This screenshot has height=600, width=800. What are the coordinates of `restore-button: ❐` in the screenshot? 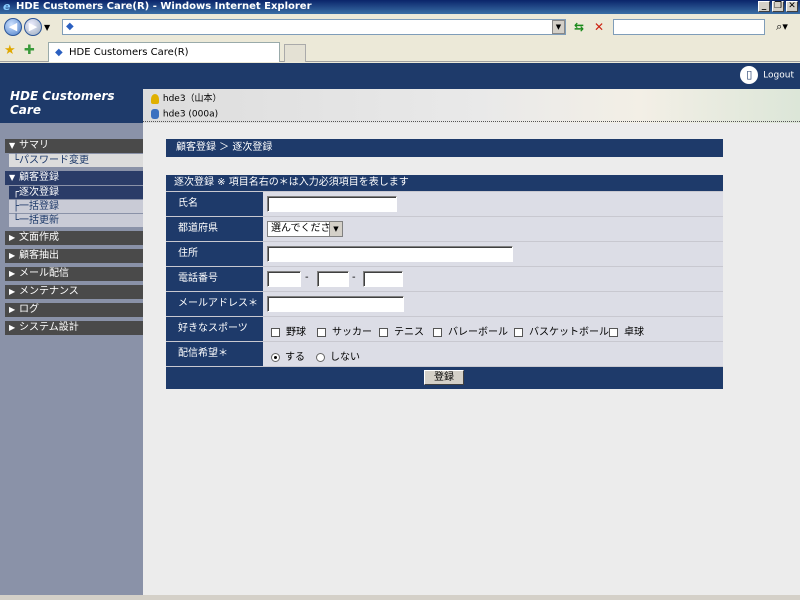 It's located at (778, 6).